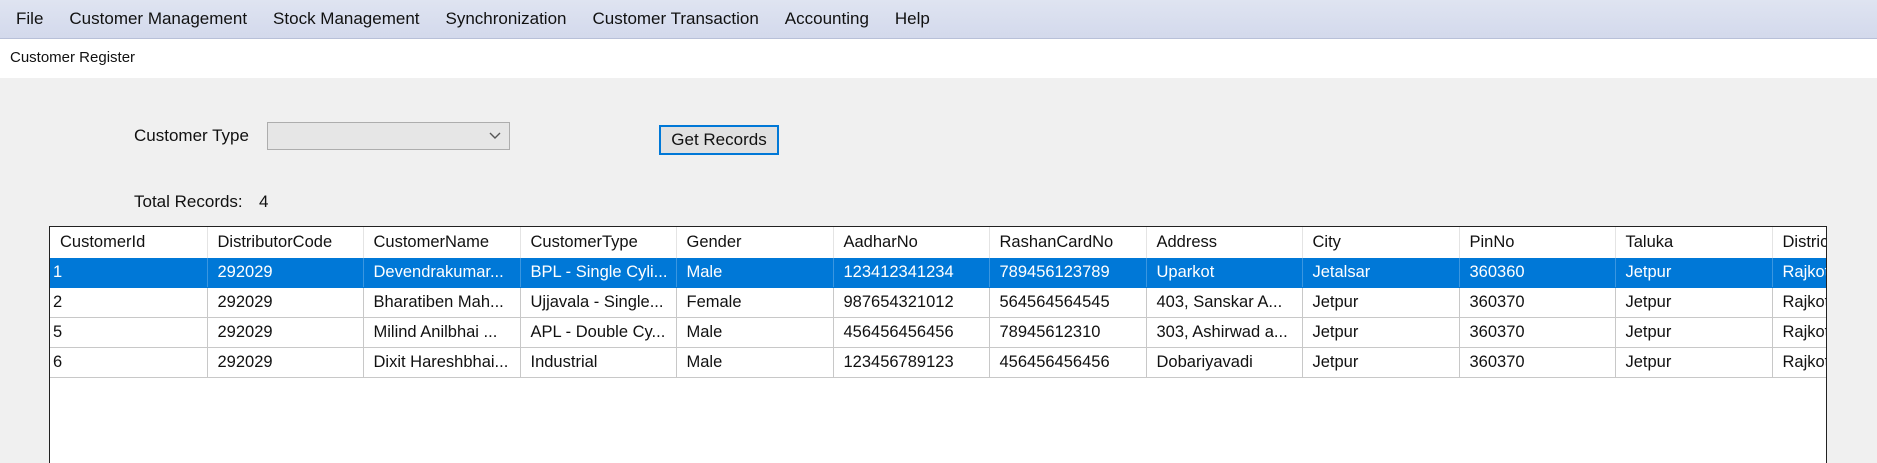 Image resolution: width=1877 pixels, height=463 pixels. Describe the element at coordinates (1537, 242) in the screenshot. I see `column-header-pinno: PinNo` at that location.